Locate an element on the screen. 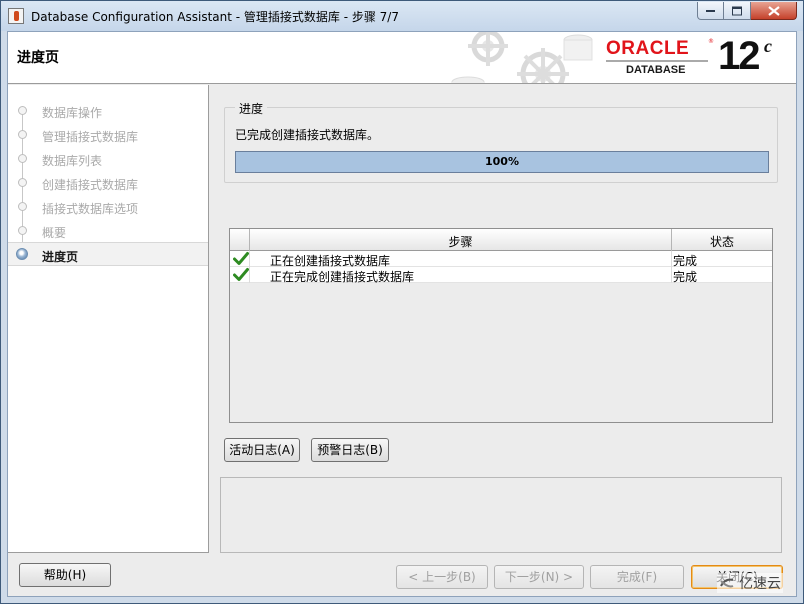 The height and width of the screenshot is (604, 804). activity-log-button: 活动日志(A) is located at coordinates (262, 450).